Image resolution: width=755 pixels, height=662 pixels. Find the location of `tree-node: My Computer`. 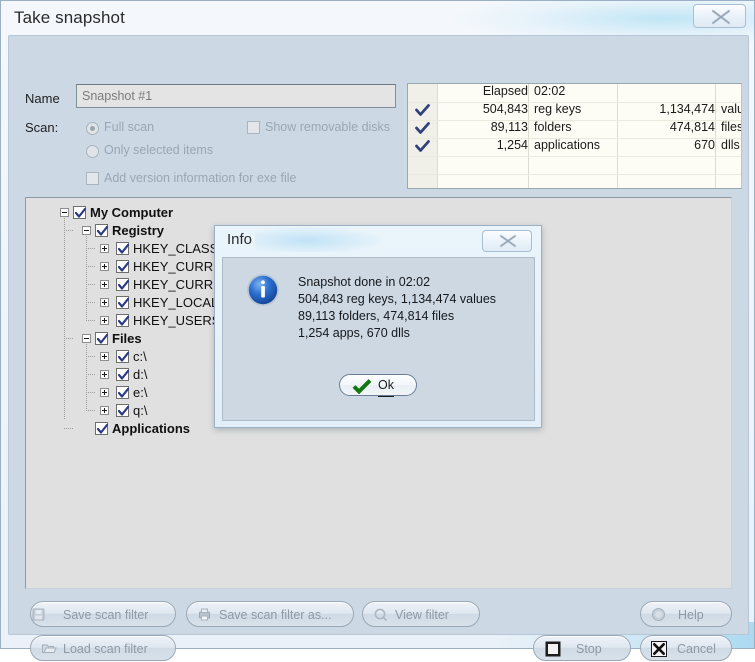

tree-node: My Computer is located at coordinates (379, 213).